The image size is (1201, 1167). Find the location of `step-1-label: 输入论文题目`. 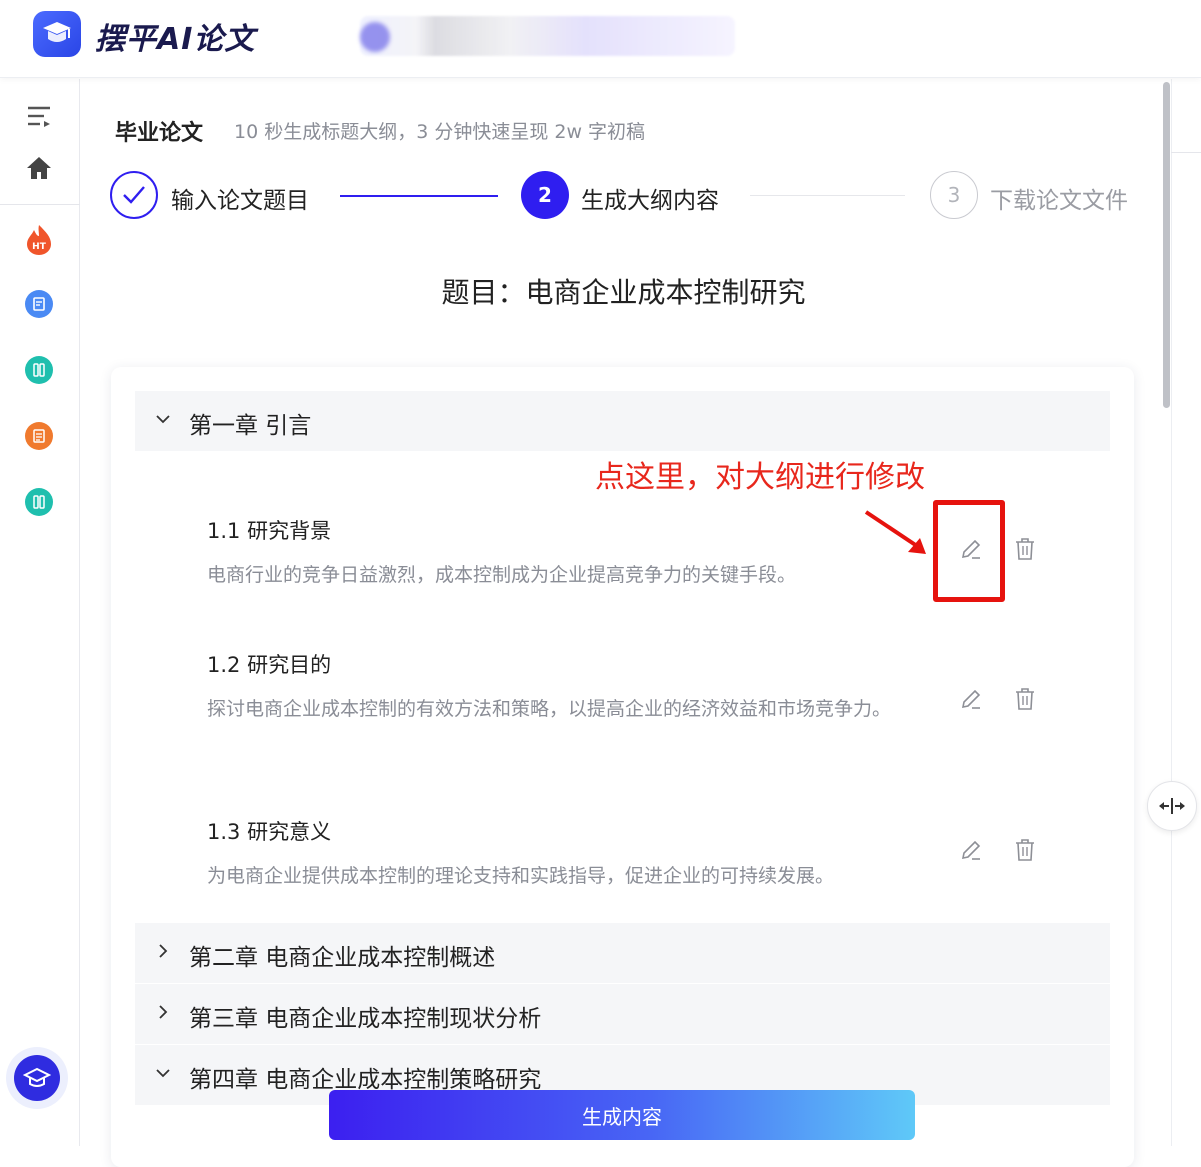

step-1-label: 输入论文题目 is located at coordinates (240, 201).